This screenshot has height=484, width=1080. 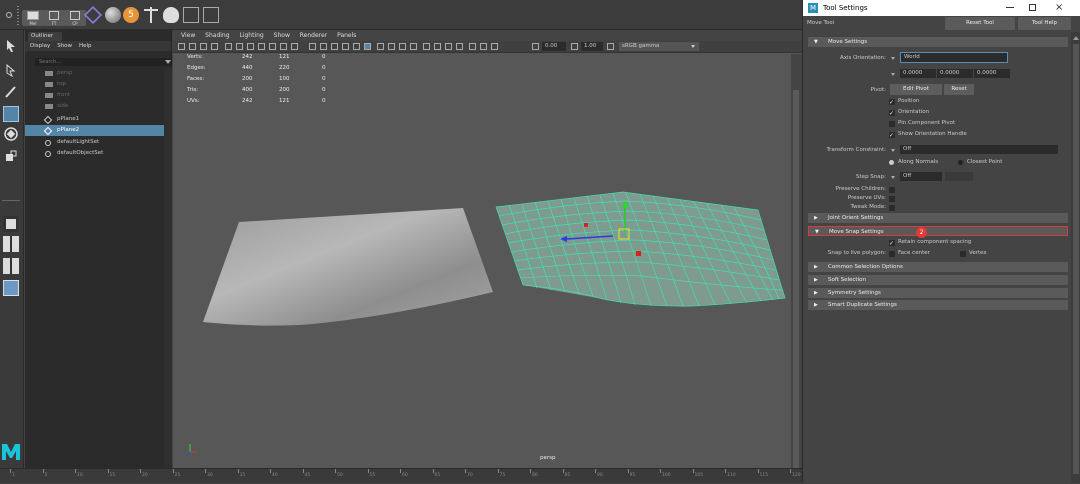 What do you see at coordinates (892, 254) in the screenshot?
I see `face-center-checkbox` at bounding box center [892, 254].